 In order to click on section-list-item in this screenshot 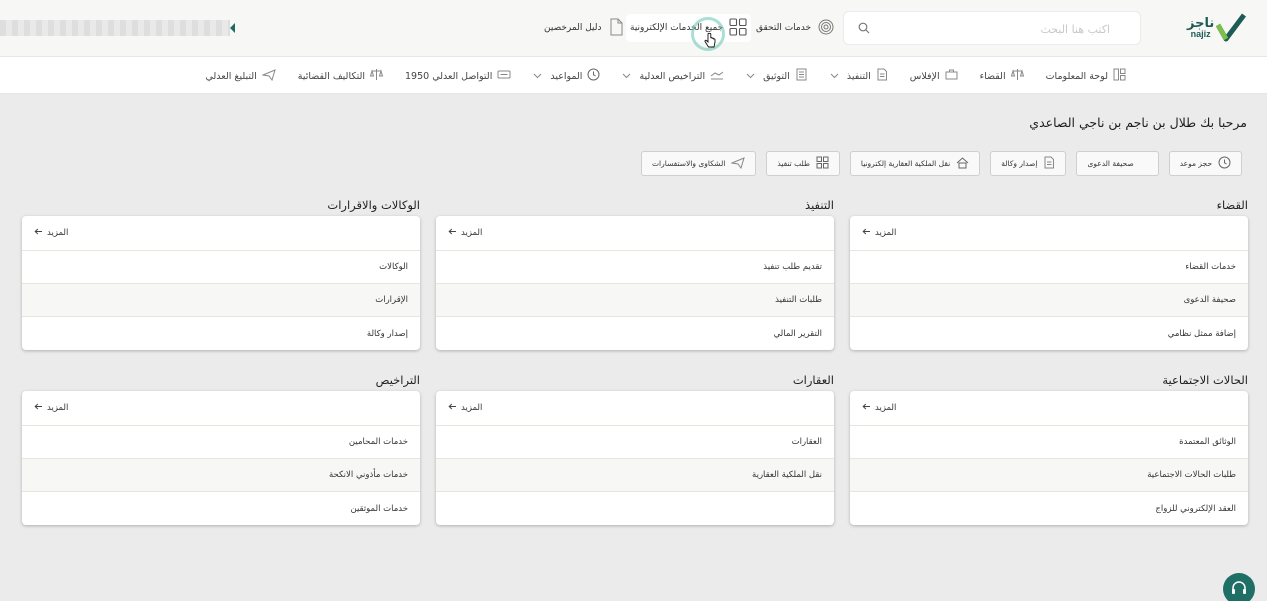, I will do `click(635, 508)`.